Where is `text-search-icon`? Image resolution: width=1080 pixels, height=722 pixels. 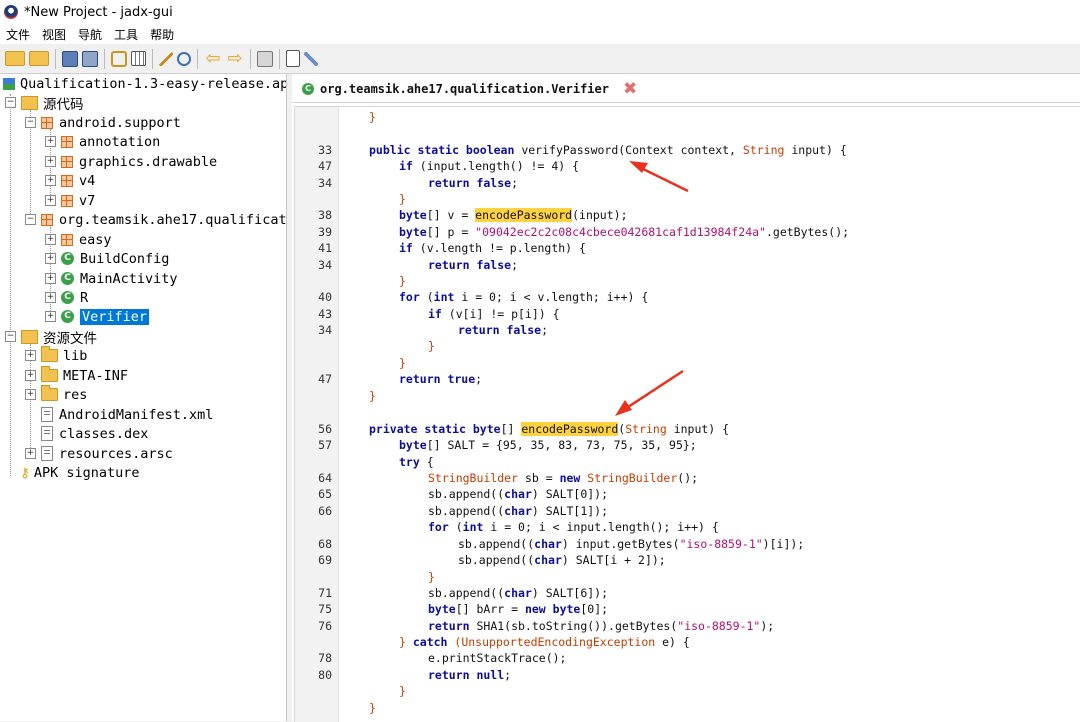 text-search-icon is located at coordinates (166, 58).